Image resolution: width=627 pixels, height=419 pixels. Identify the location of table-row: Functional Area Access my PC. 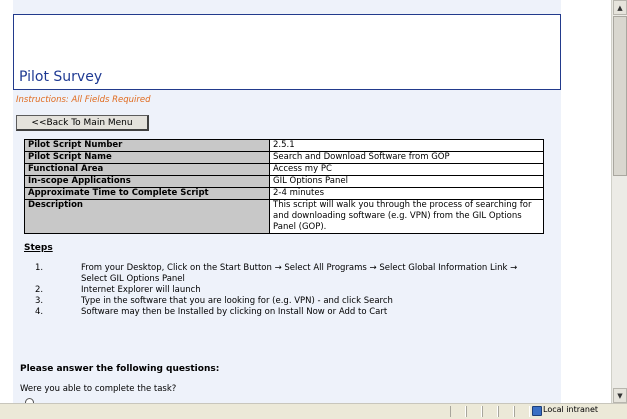
(284, 169).